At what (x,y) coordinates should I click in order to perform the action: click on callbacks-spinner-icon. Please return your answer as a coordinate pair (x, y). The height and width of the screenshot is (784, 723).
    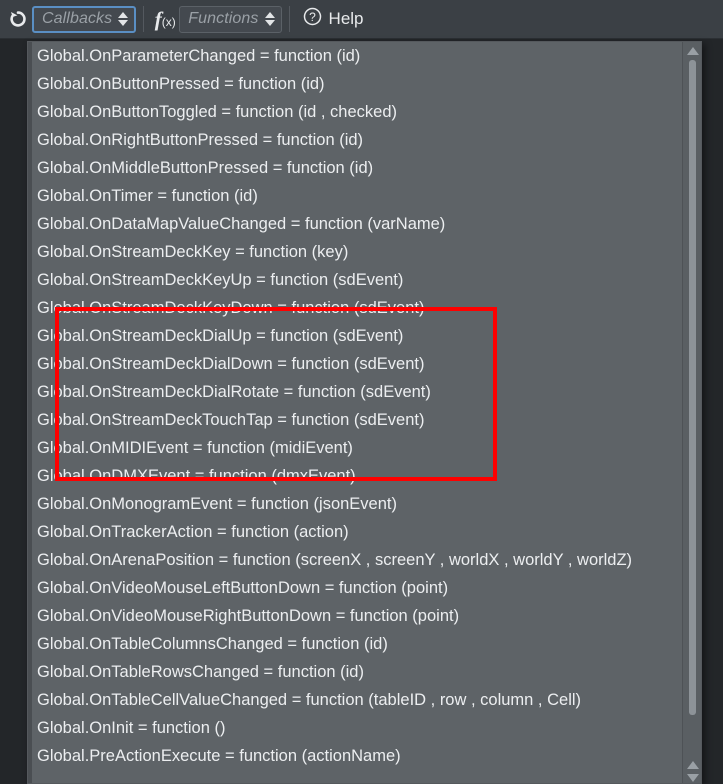
    Looking at the image, I should click on (123, 19).